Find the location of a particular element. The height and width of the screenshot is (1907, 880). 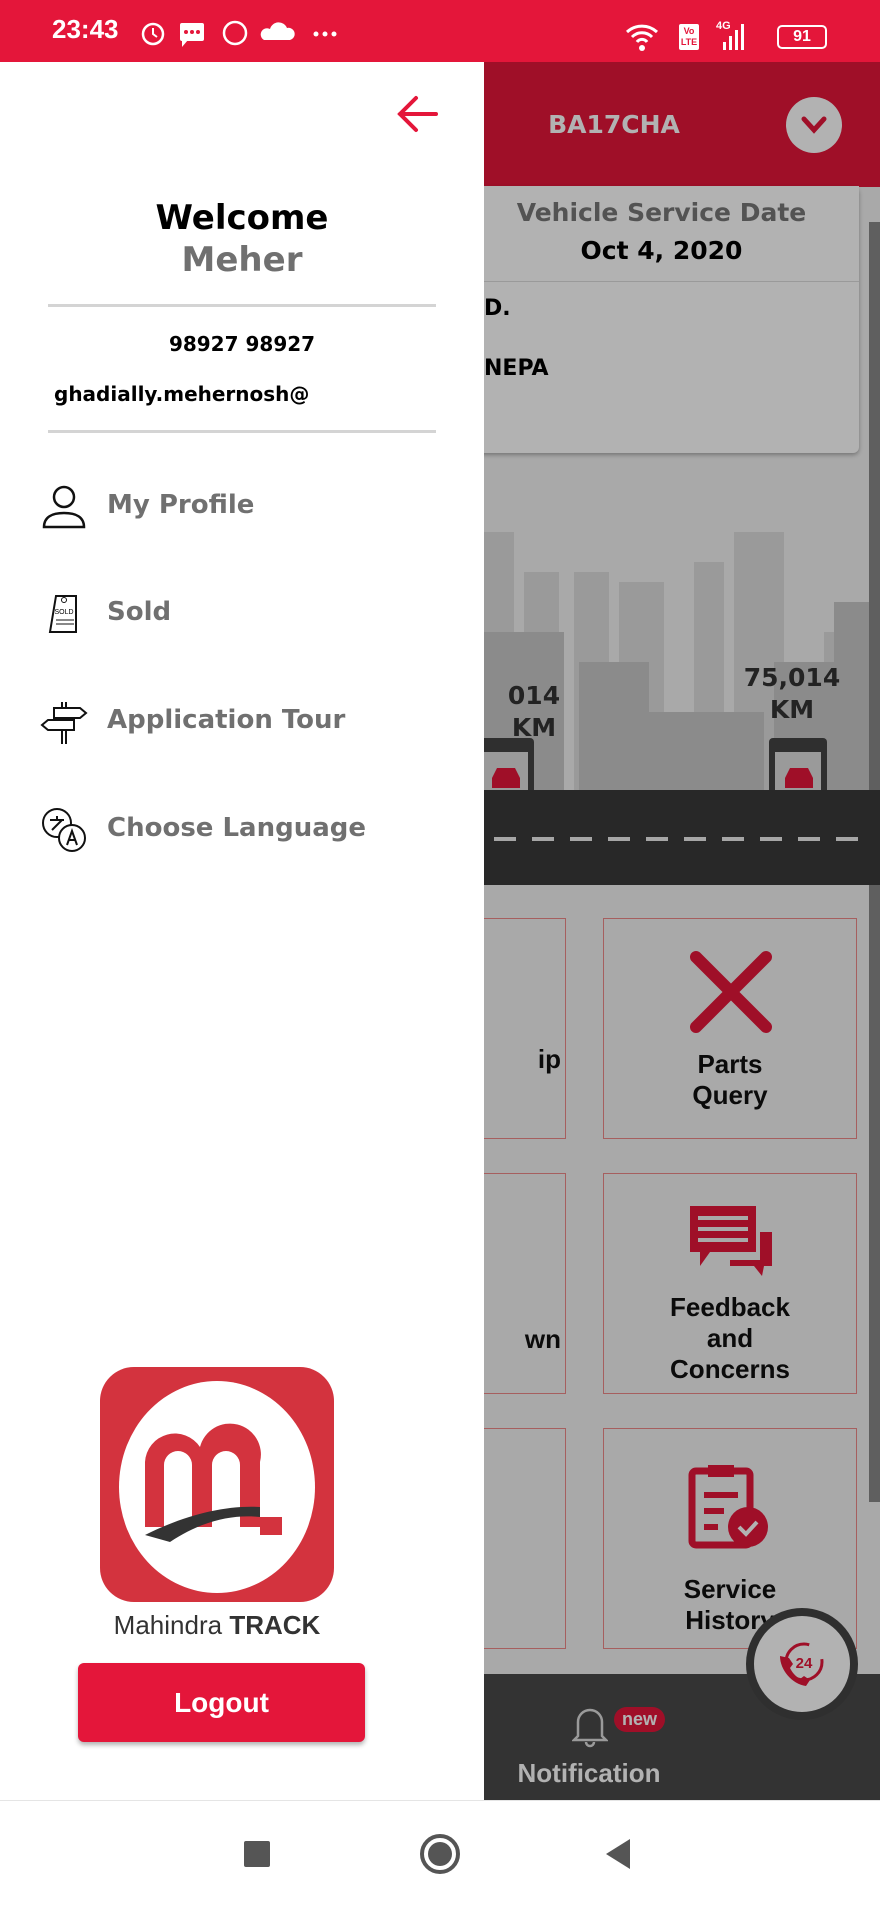

back-button is located at coordinates (619, 1854).